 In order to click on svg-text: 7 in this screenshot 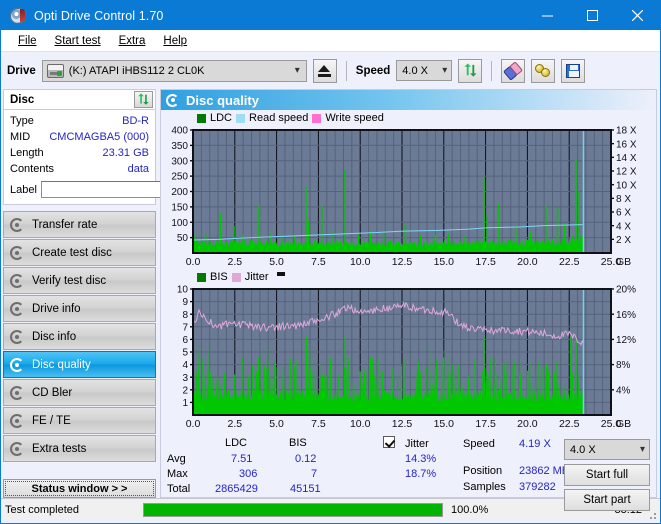, I will do `click(185, 327)`.